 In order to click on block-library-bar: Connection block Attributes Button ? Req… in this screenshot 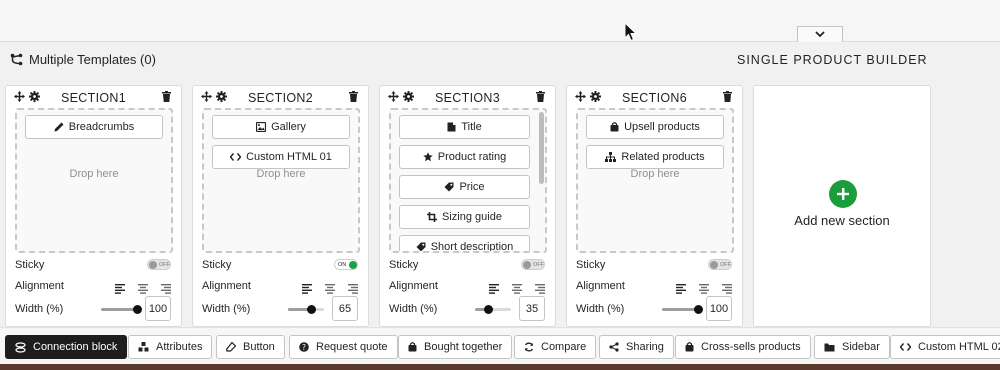, I will do `click(500, 345)`.